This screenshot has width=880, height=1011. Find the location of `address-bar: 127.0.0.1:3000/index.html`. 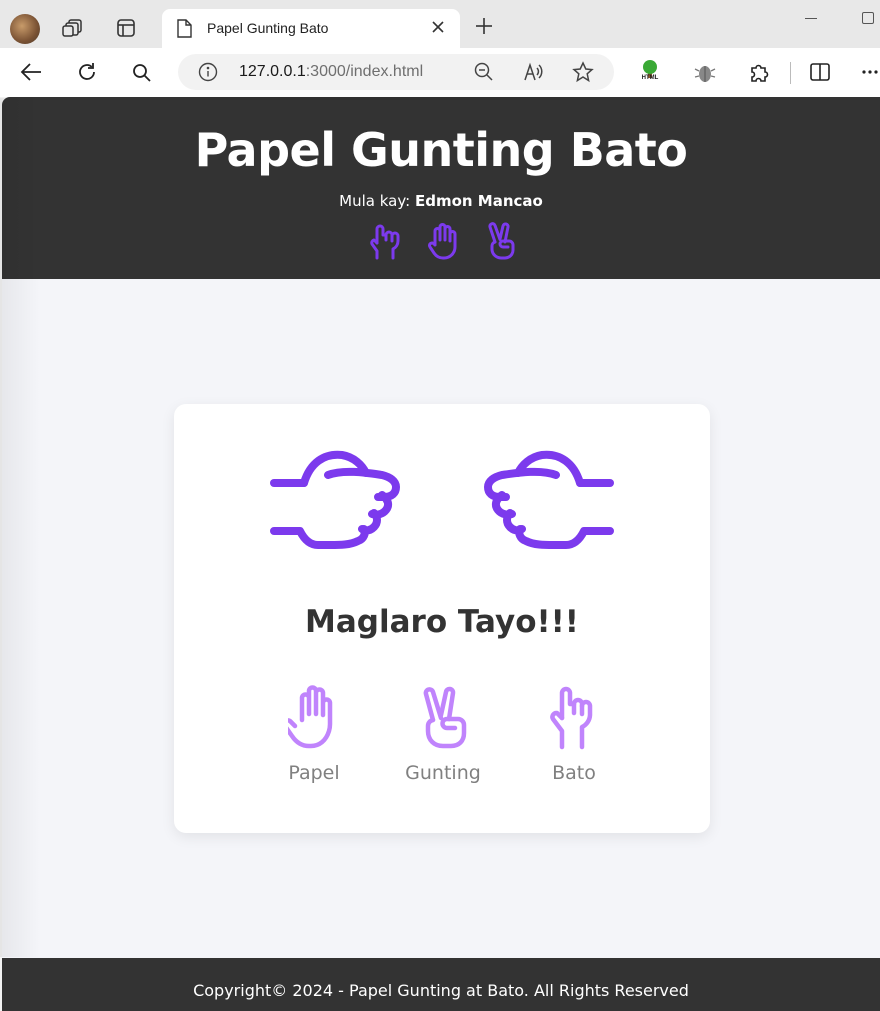

address-bar: 127.0.0.1:3000/index.html is located at coordinates (396, 72).